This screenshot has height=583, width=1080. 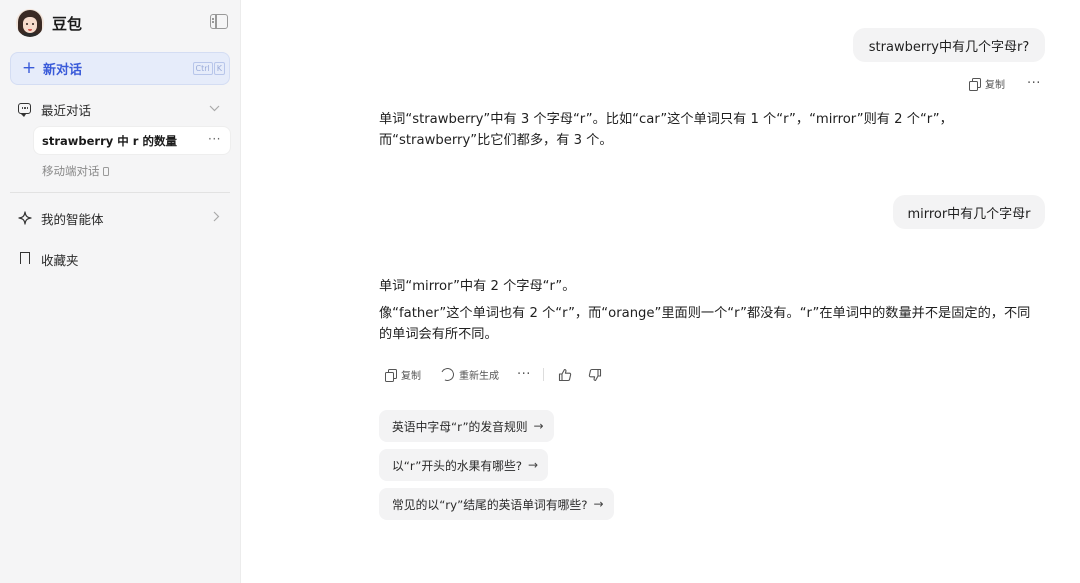 I want to click on more-options-icon: ···, so click(x=214, y=139).